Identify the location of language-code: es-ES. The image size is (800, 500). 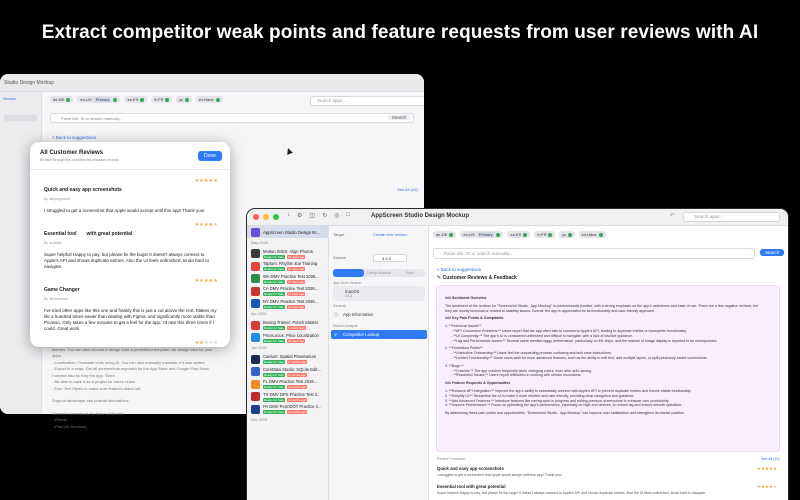
(516, 234).